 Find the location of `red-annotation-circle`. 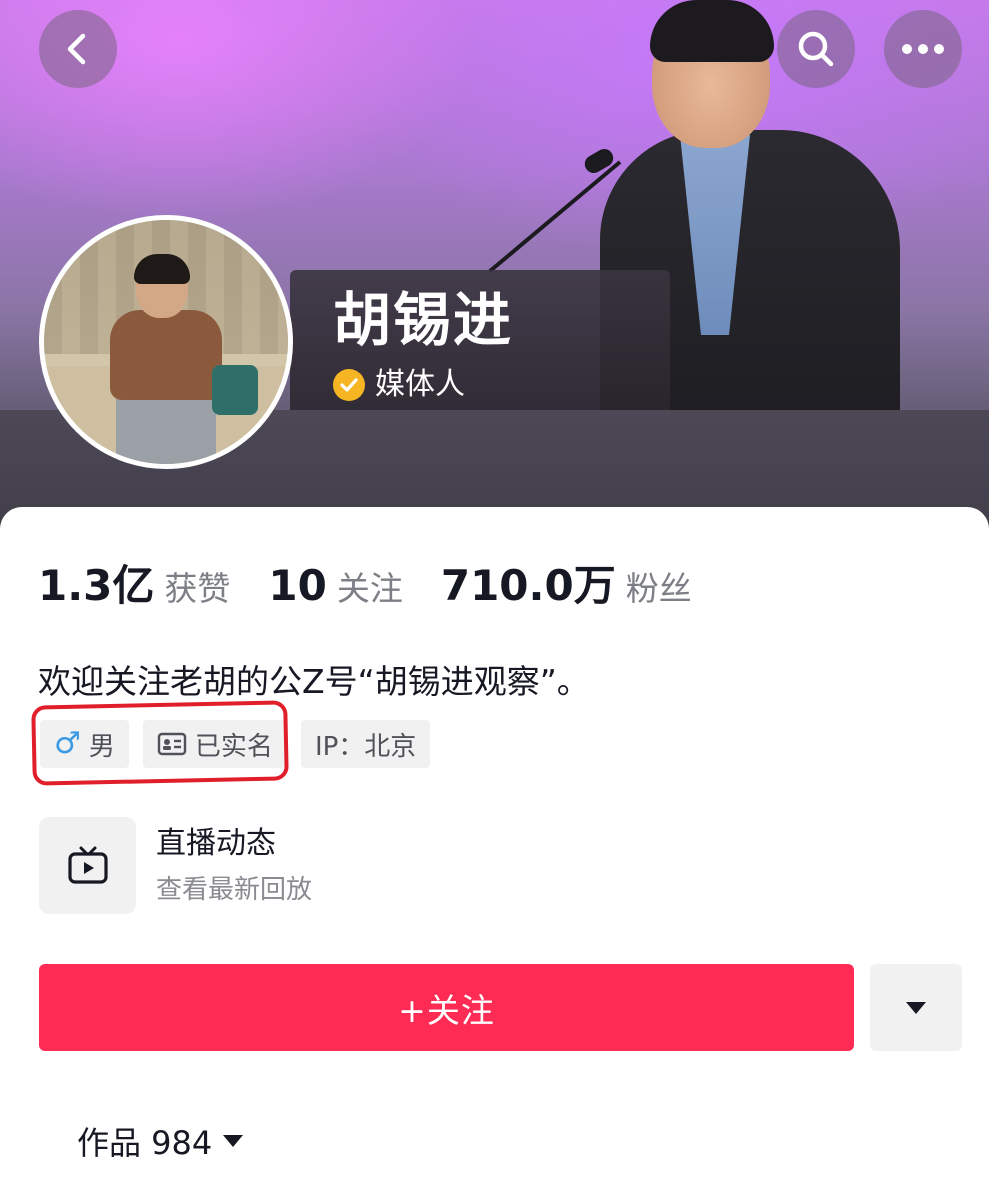

red-annotation-circle is located at coordinates (160, 743).